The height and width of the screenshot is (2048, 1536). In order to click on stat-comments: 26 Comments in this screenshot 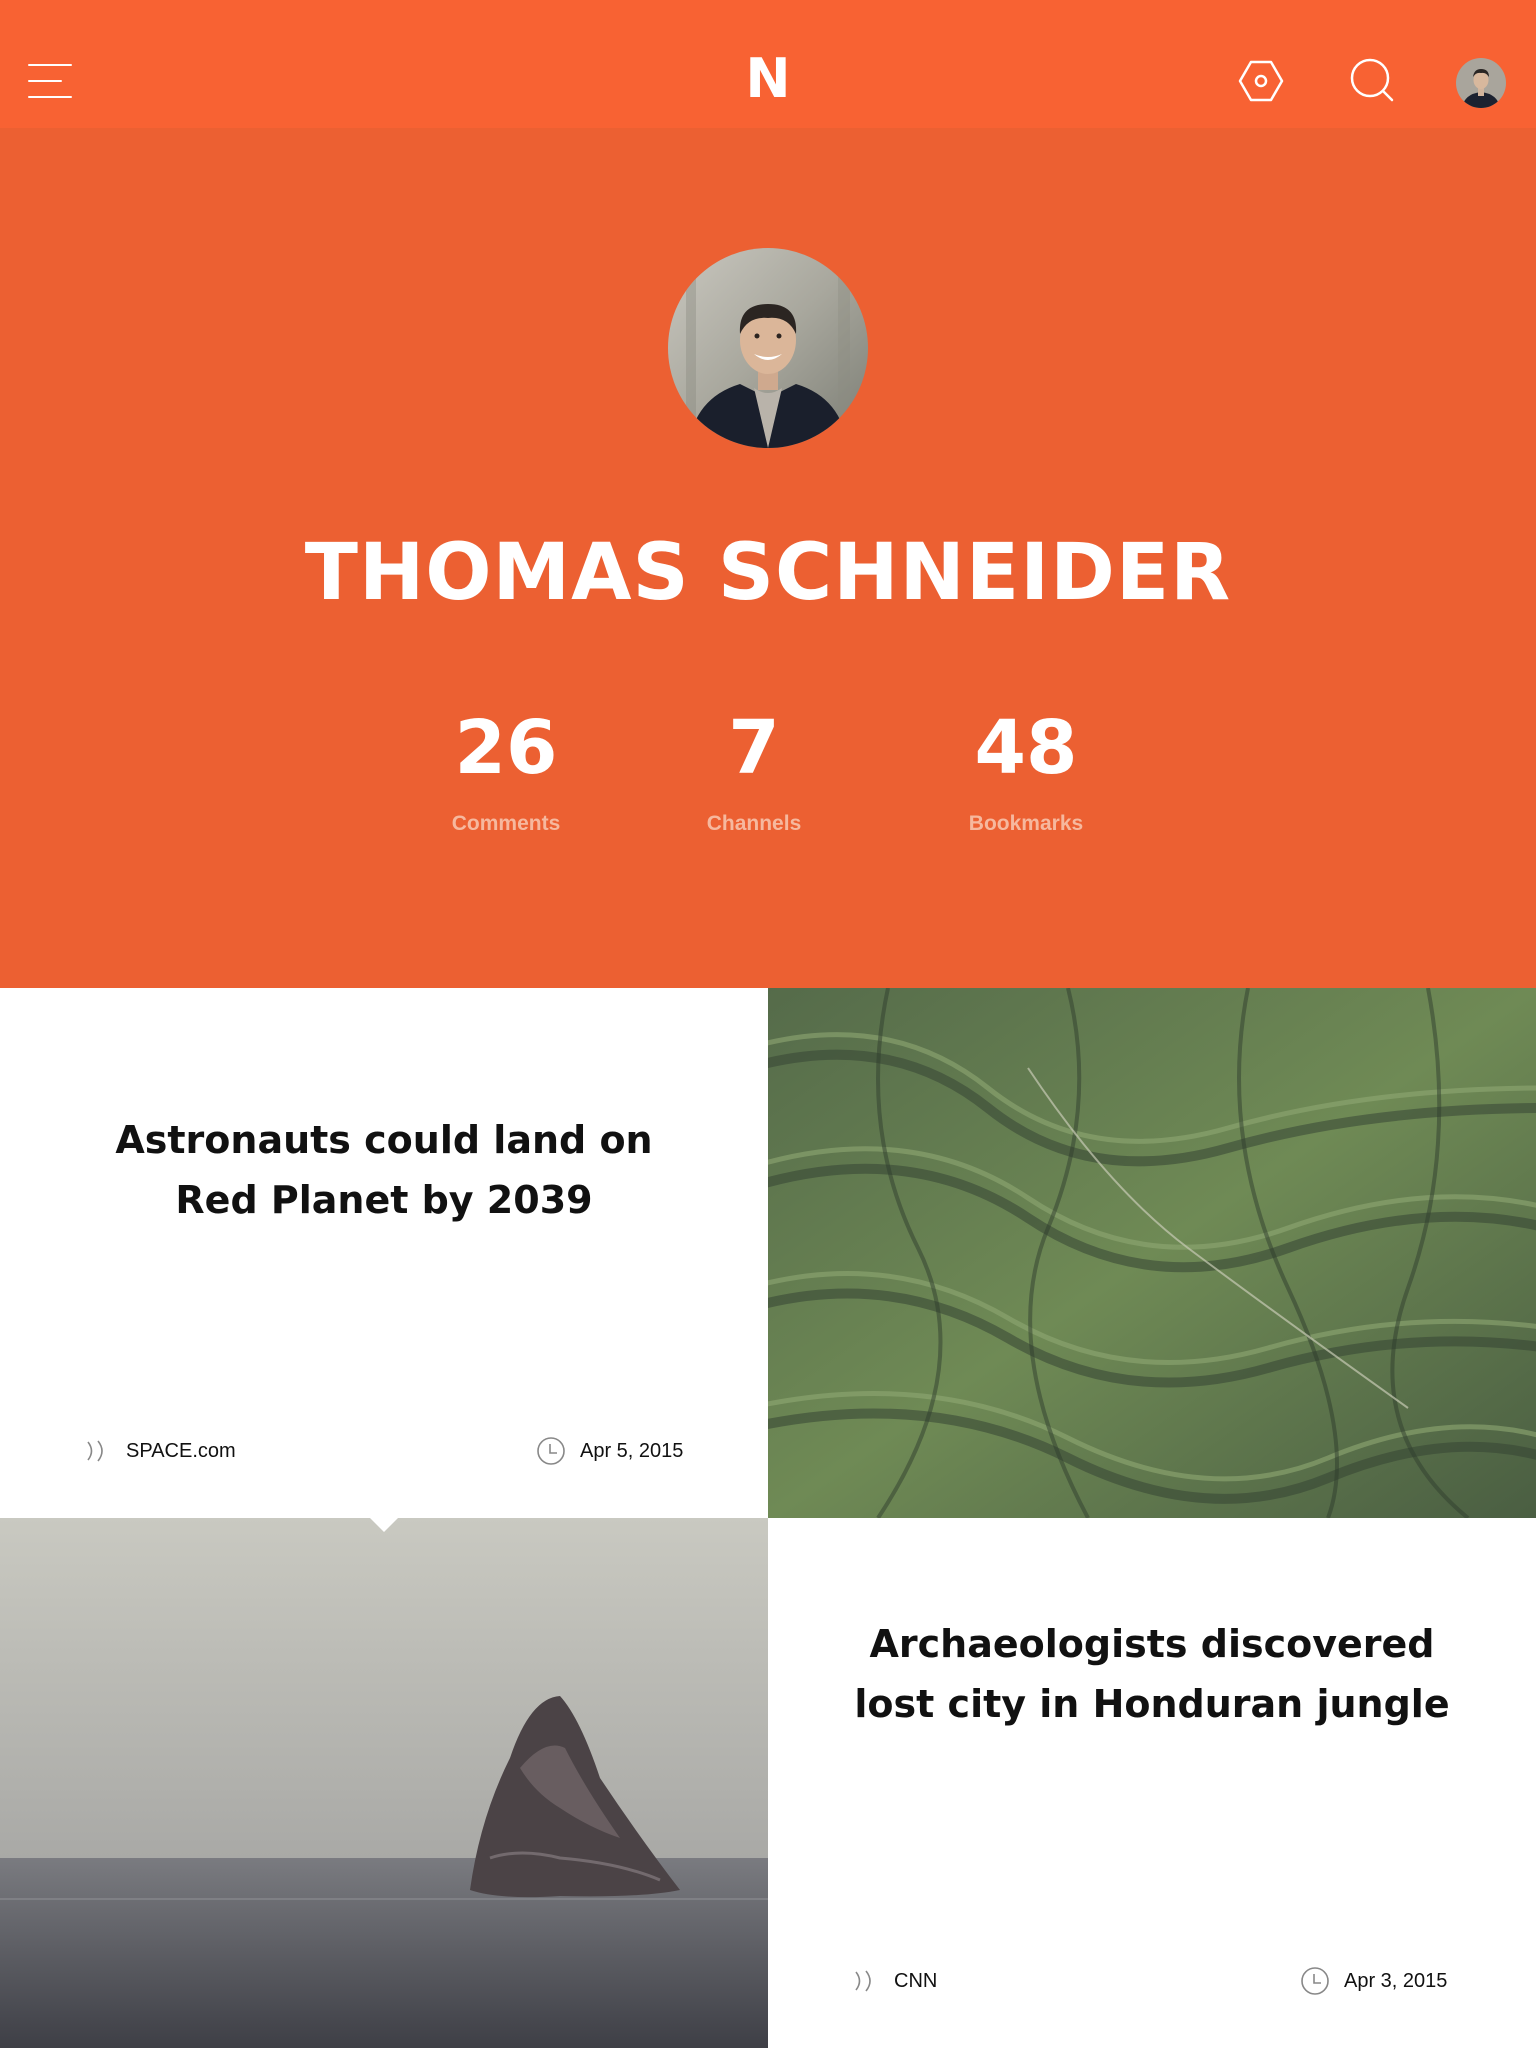, I will do `click(506, 772)`.